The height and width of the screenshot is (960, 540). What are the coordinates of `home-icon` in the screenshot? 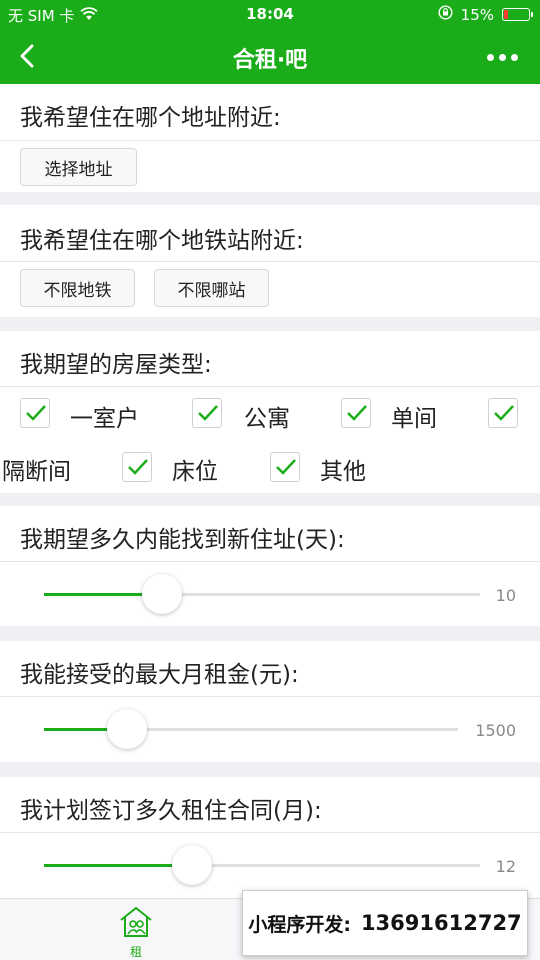 It's located at (136, 922).